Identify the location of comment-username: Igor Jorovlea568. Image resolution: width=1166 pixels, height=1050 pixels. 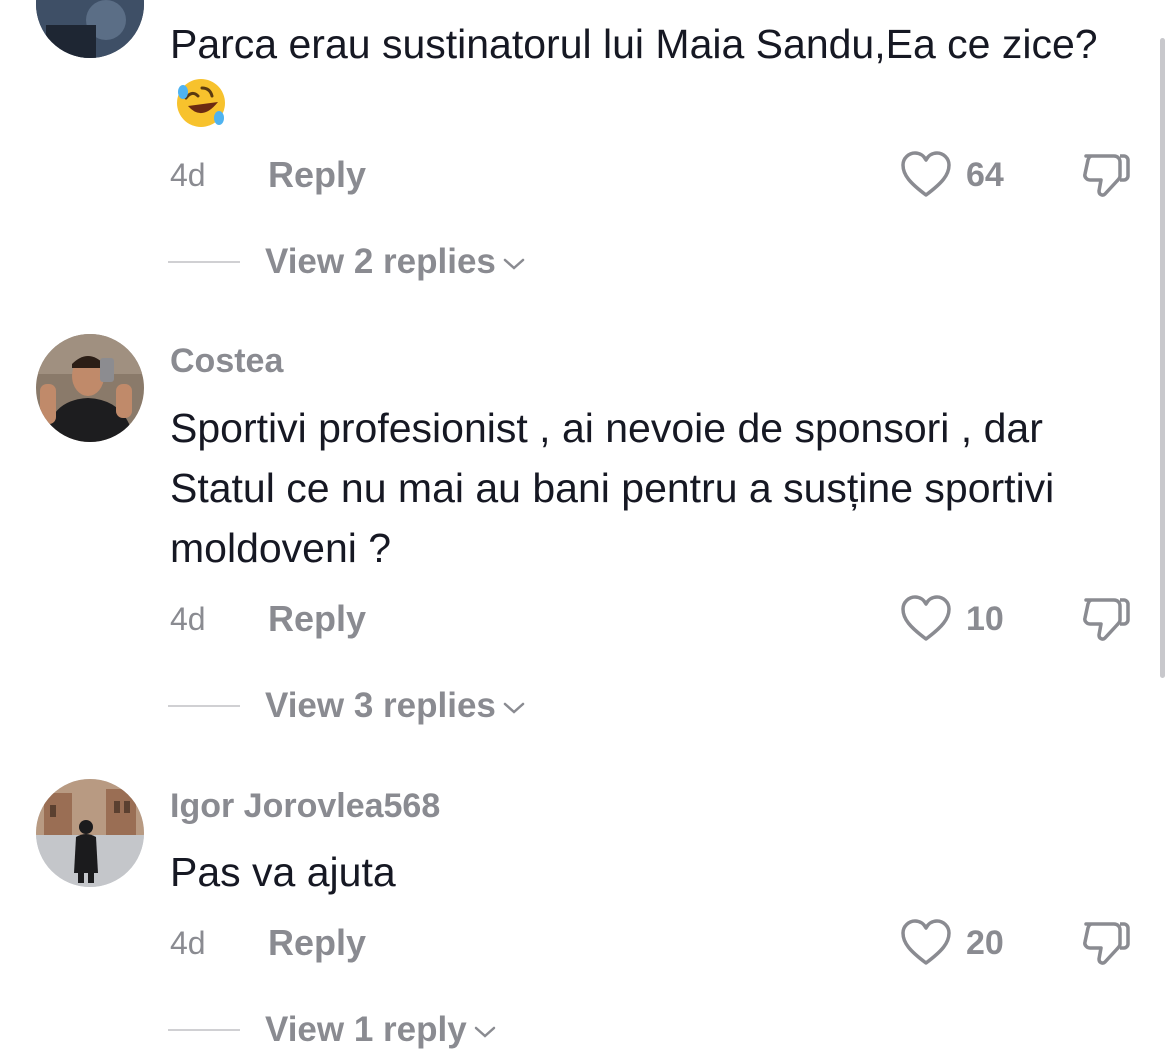
(305, 806).